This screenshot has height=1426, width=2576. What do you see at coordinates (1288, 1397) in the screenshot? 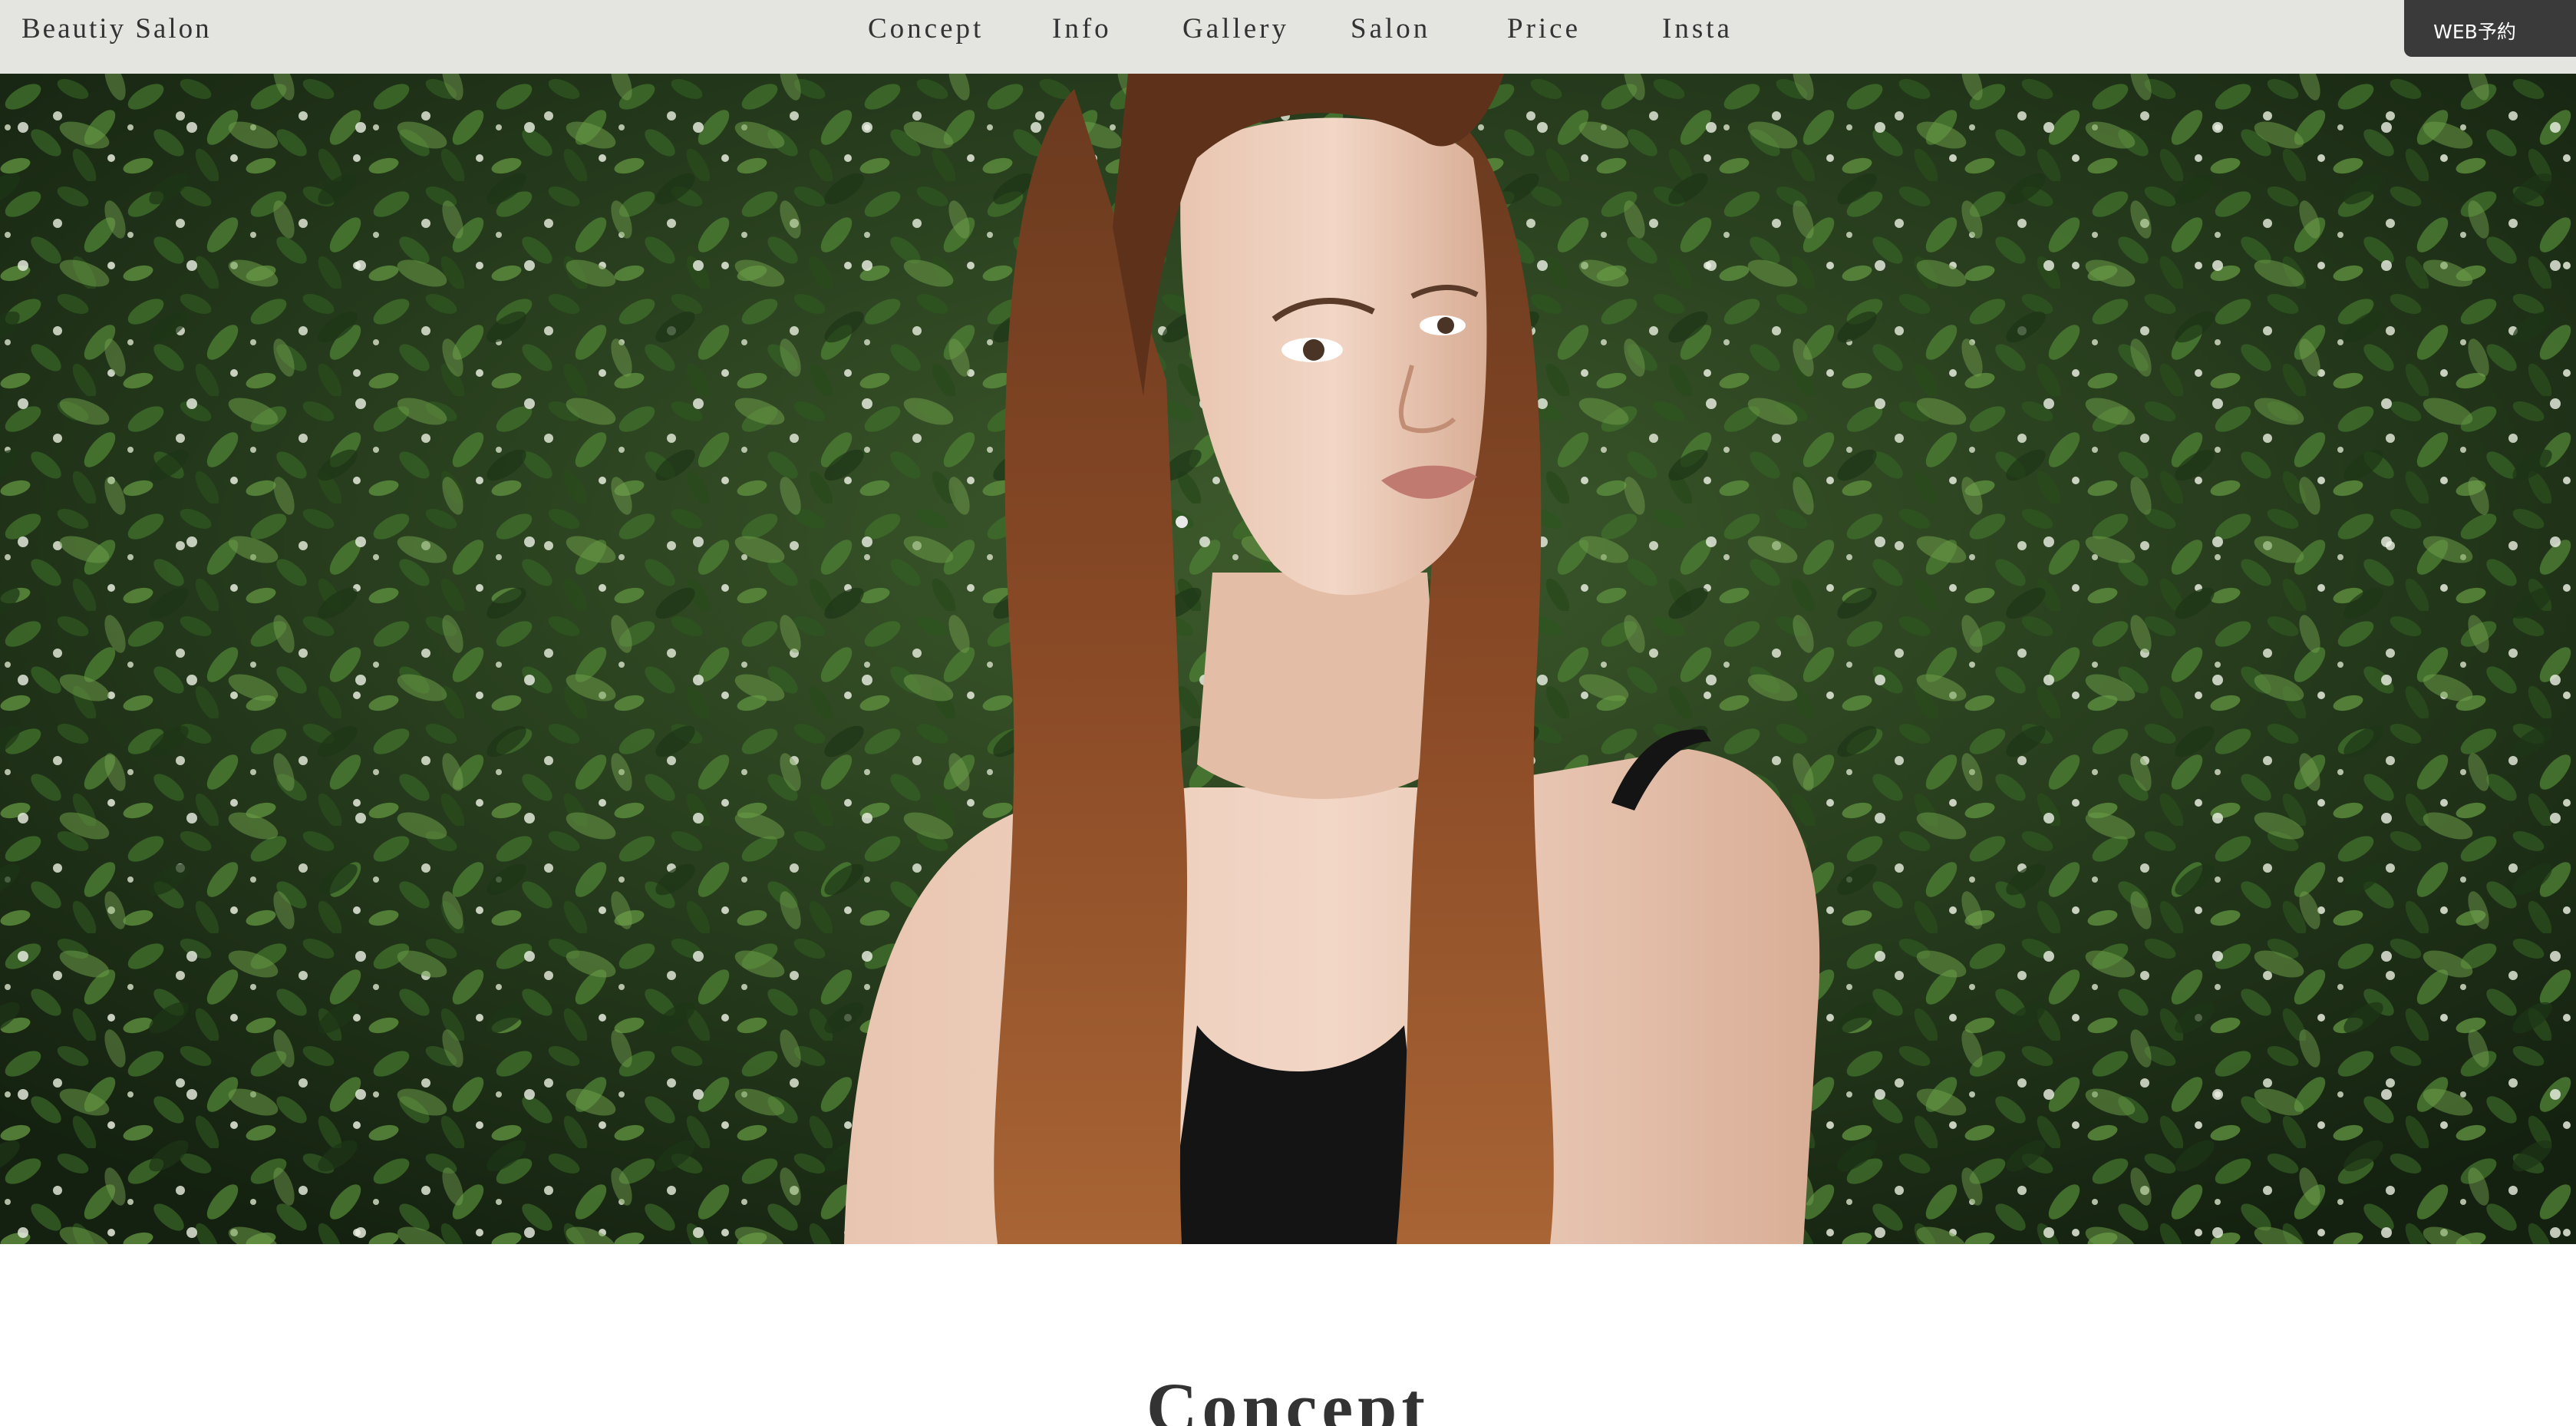
I see `concept-heading: Concept` at bounding box center [1288, 1397].